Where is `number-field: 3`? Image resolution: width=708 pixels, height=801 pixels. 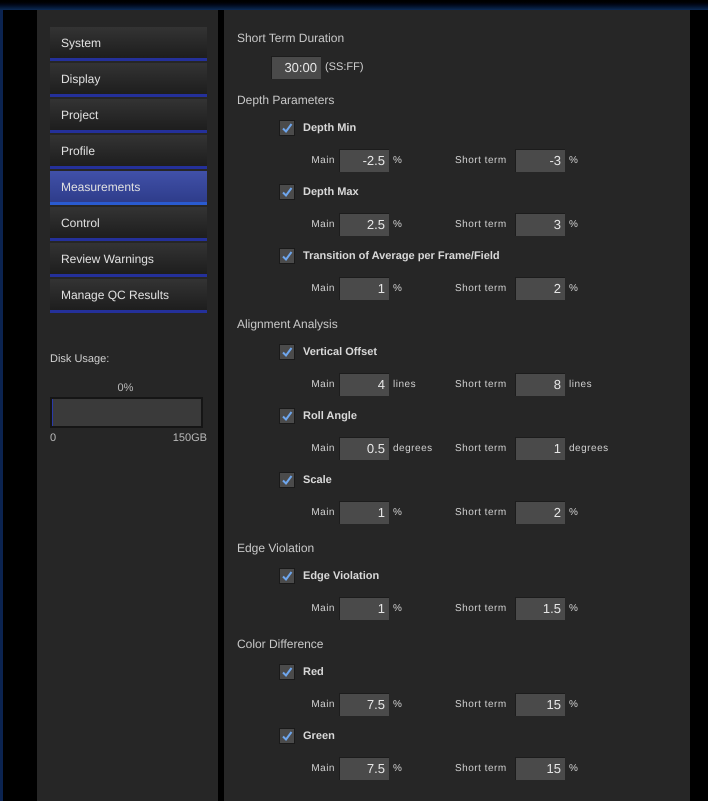
number-field: 3 is located at coordinates (540, 224).